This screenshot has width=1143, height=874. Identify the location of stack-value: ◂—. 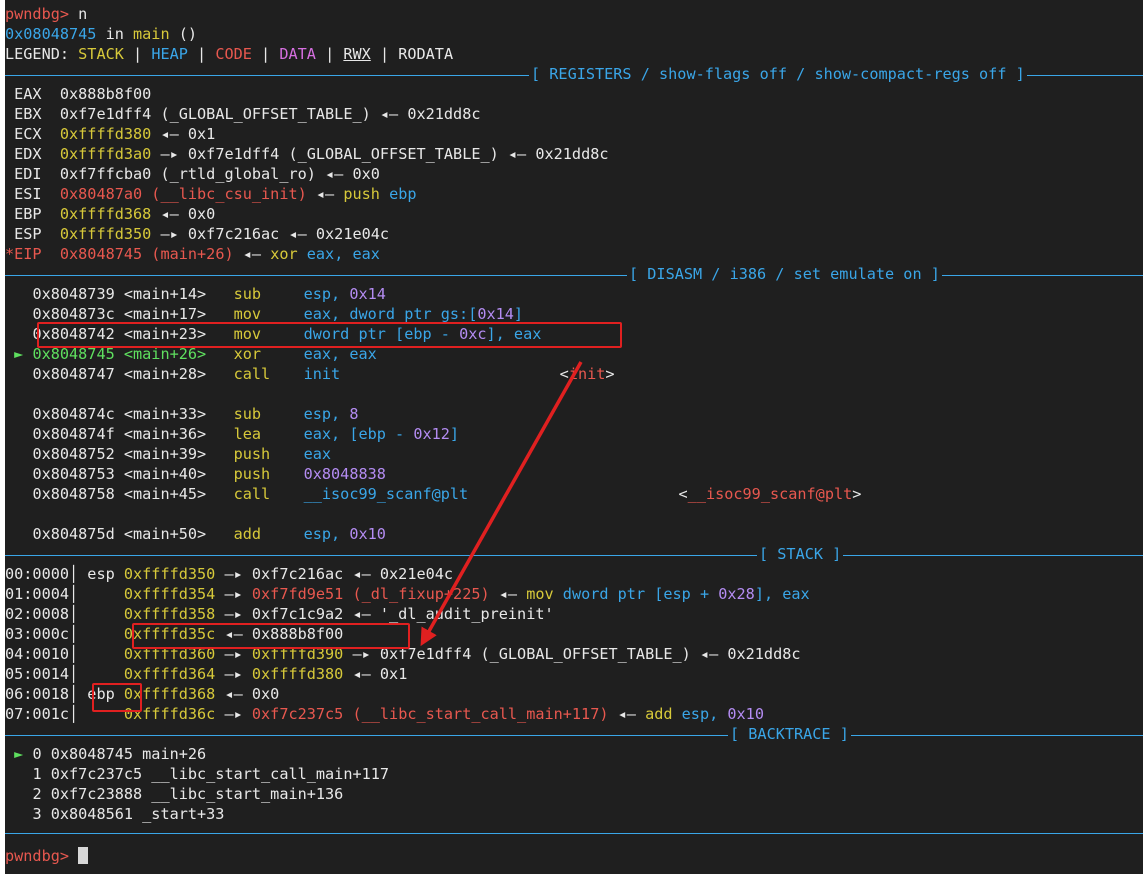
(627, 714).